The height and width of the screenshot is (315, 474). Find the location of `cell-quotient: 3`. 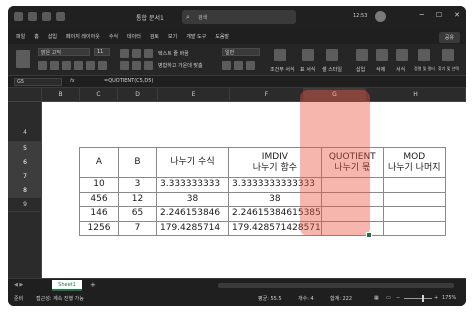

cell-quotient: 3 is located at coordinates (352, 185).